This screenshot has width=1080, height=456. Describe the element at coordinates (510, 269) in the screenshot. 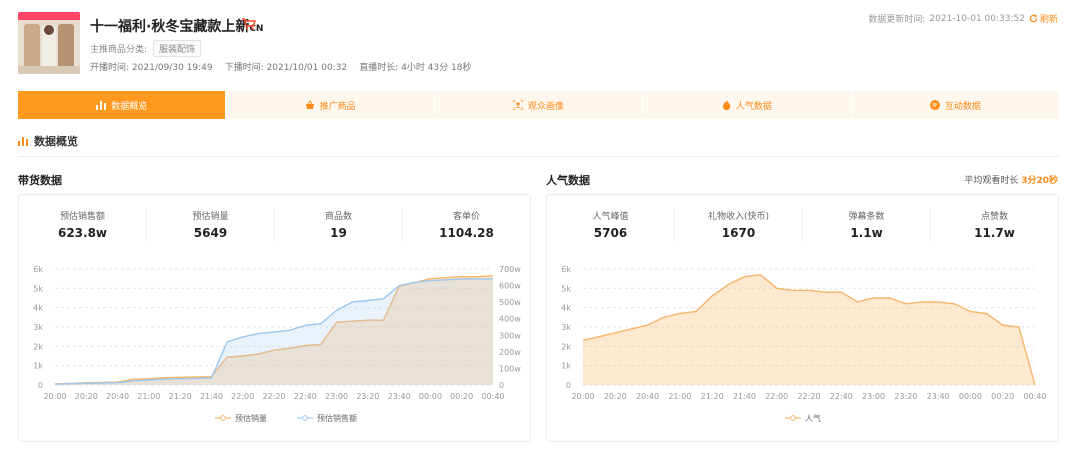

I see `y2-tick-label: 700w` at that location.